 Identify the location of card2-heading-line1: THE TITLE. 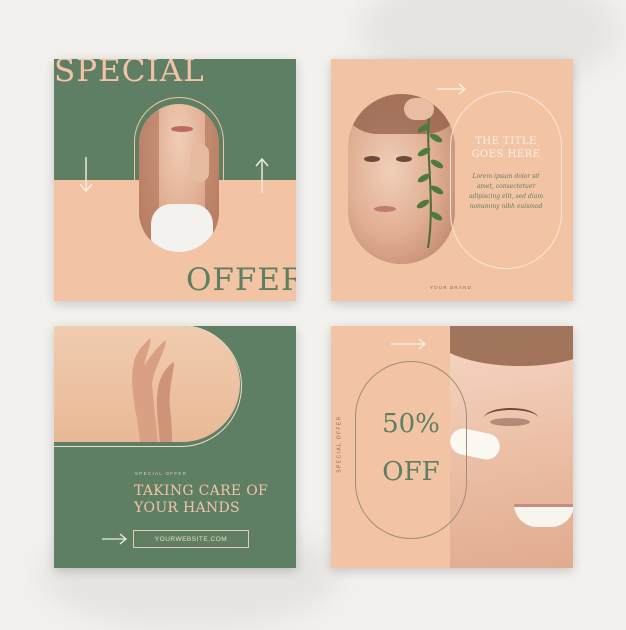
(506, 141).